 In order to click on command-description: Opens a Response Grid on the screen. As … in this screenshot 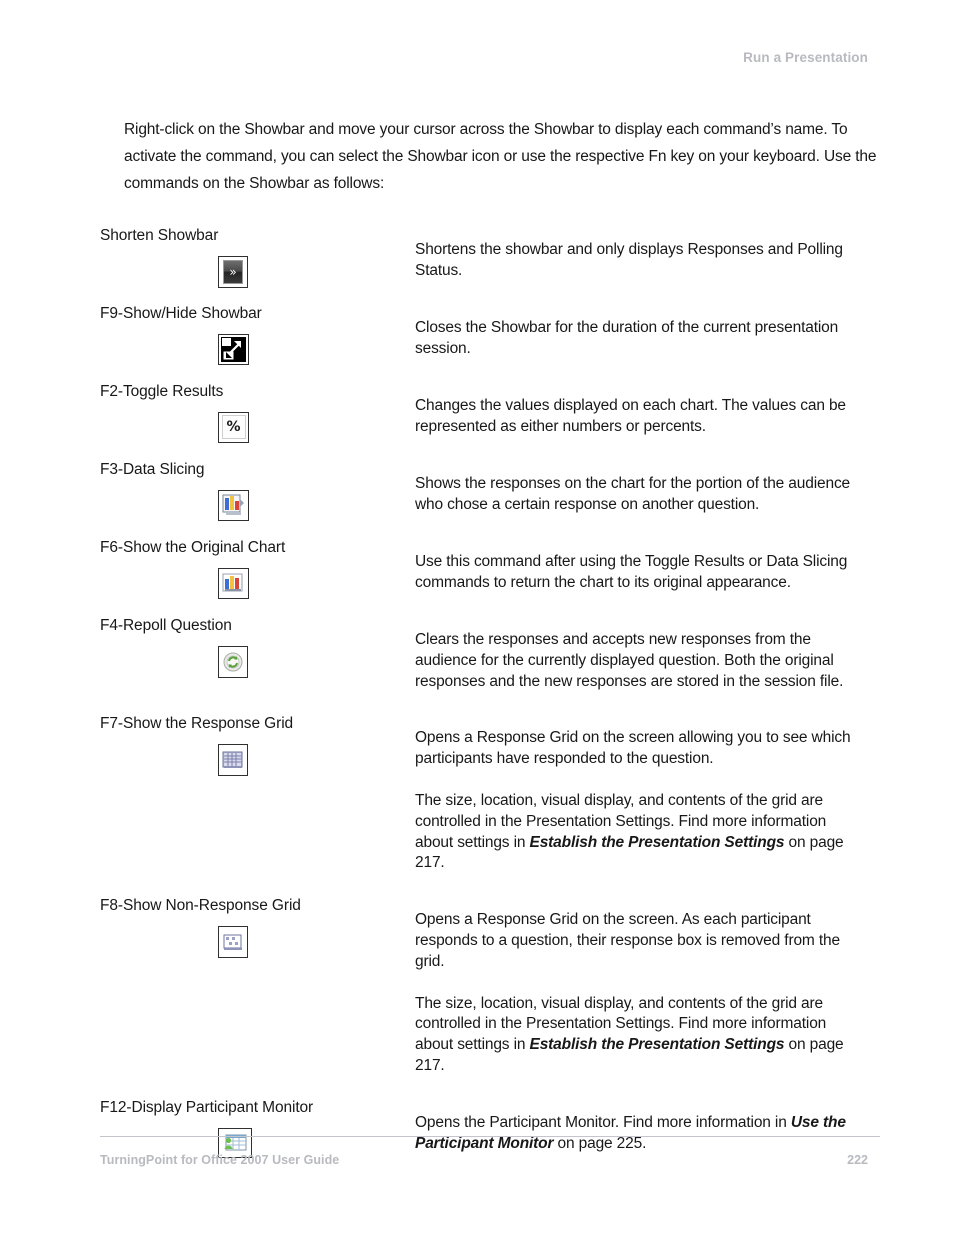, I will do `click(627, 940)`.